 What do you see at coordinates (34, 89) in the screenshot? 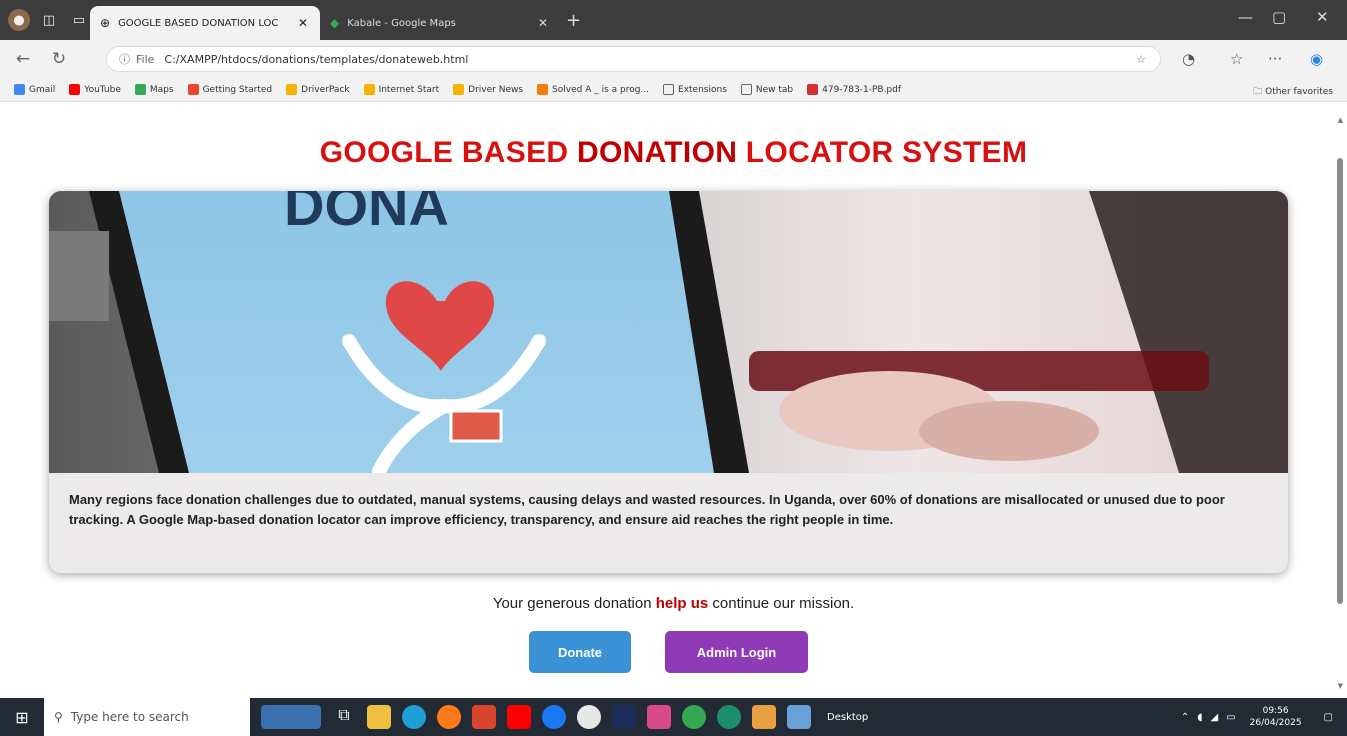
I see `bookmark-gmail: Gmail` at bounding box center [34, 89].